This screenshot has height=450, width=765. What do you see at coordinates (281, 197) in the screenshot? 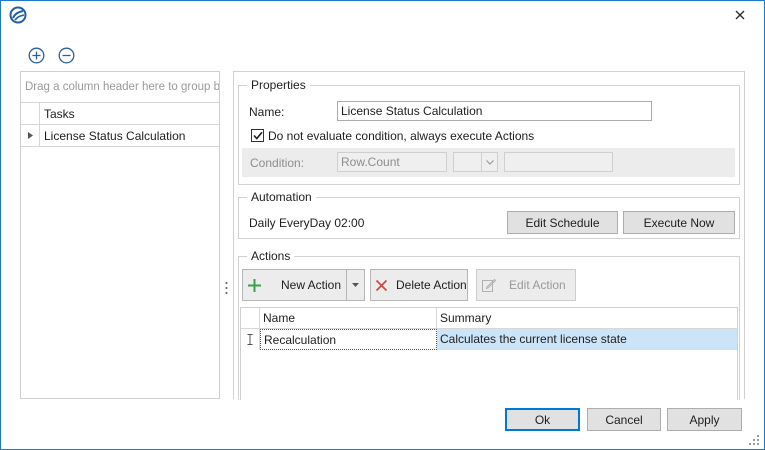
I see `automation-legend: Automation` at bounding box center [281, 197].